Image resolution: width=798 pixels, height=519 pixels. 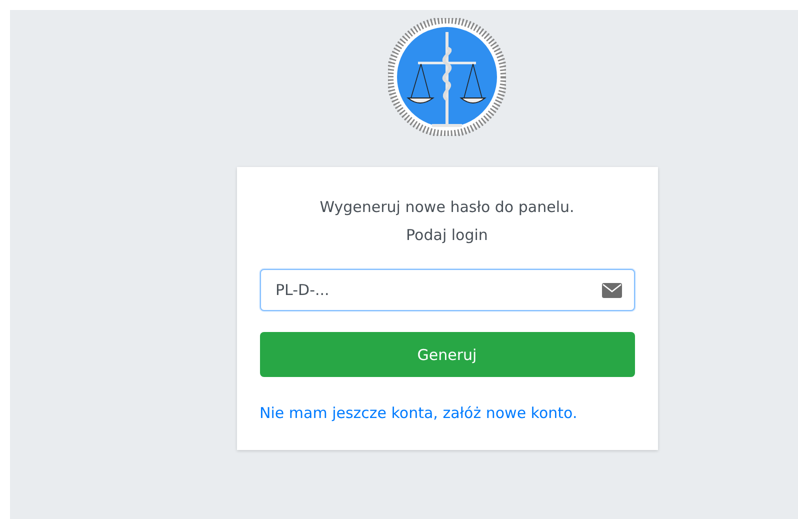 What do you see at coordinates (447, 207) in the screenshot?
I see `instruction-text: Wygeneruj nowe hasło do panelu.` at bounding box center [447, 207].